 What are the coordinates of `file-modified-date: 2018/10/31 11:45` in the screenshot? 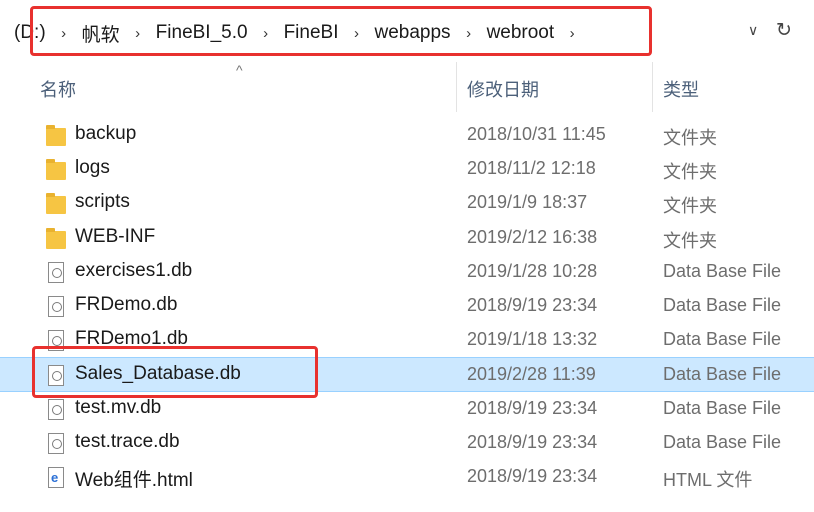 It's located at (536, 134).